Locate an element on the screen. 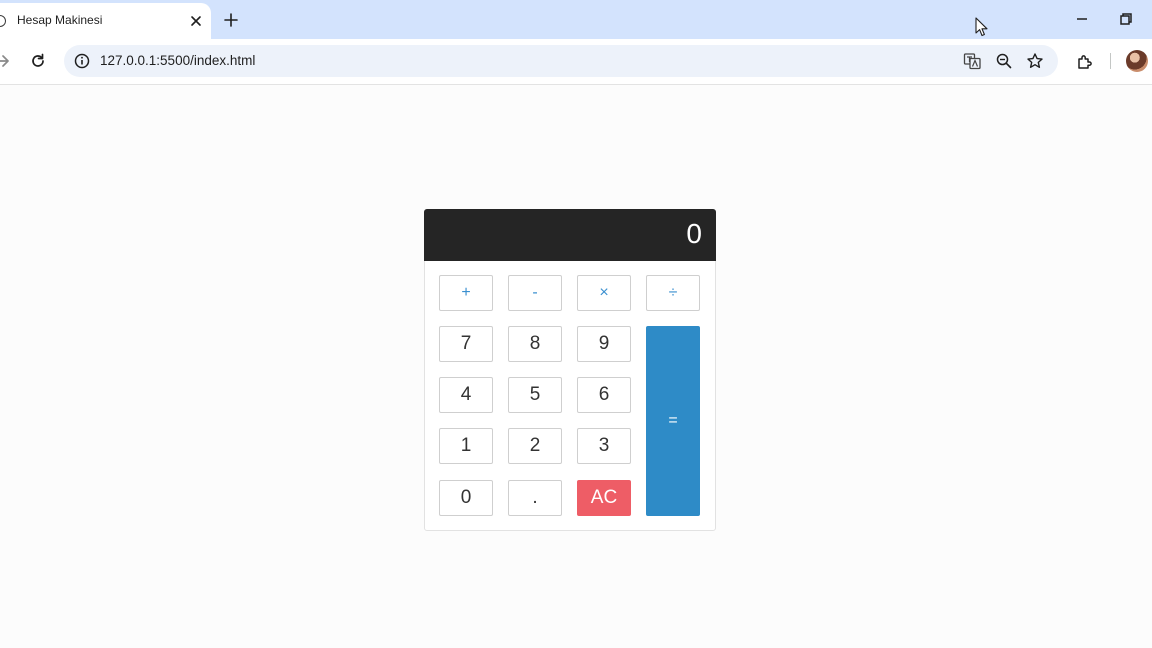  decimal-button: . is located at coordinates (535, 498).